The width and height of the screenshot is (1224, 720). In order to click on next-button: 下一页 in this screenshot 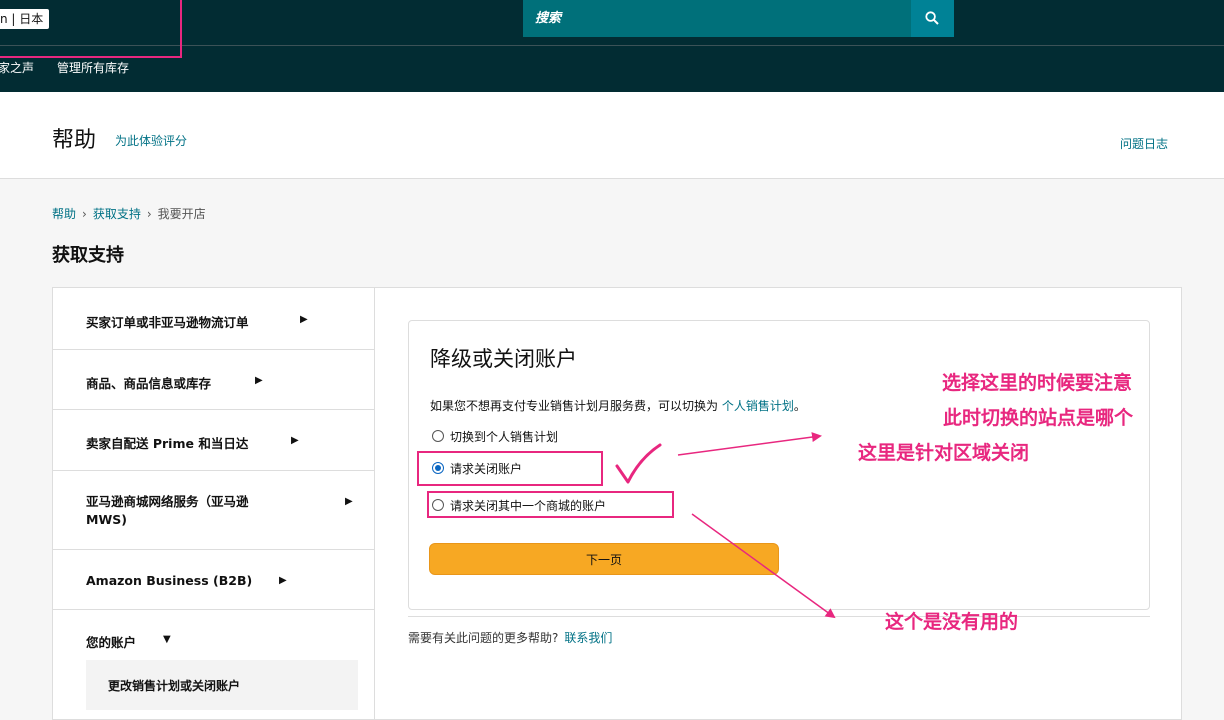, I will do `click(604, 559)`.